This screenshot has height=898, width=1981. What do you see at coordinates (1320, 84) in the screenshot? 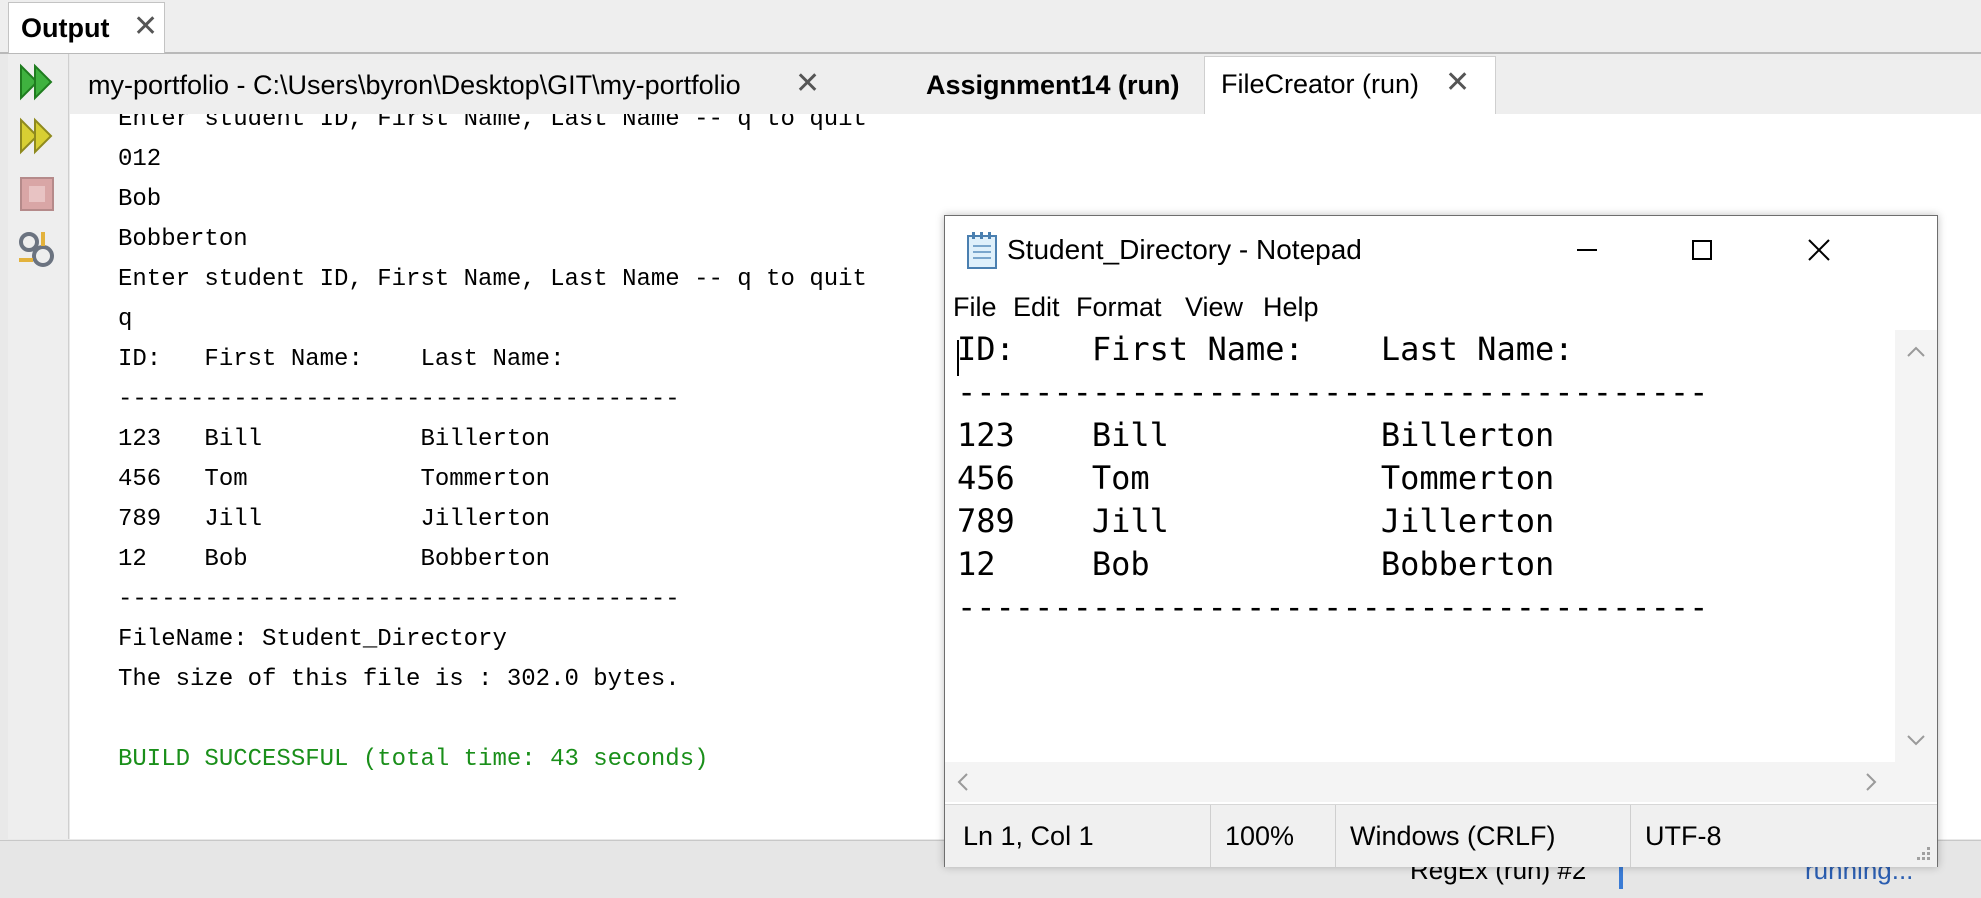
I see `tab-label: FileCreator (run)` at bounding box center [1320, 84].